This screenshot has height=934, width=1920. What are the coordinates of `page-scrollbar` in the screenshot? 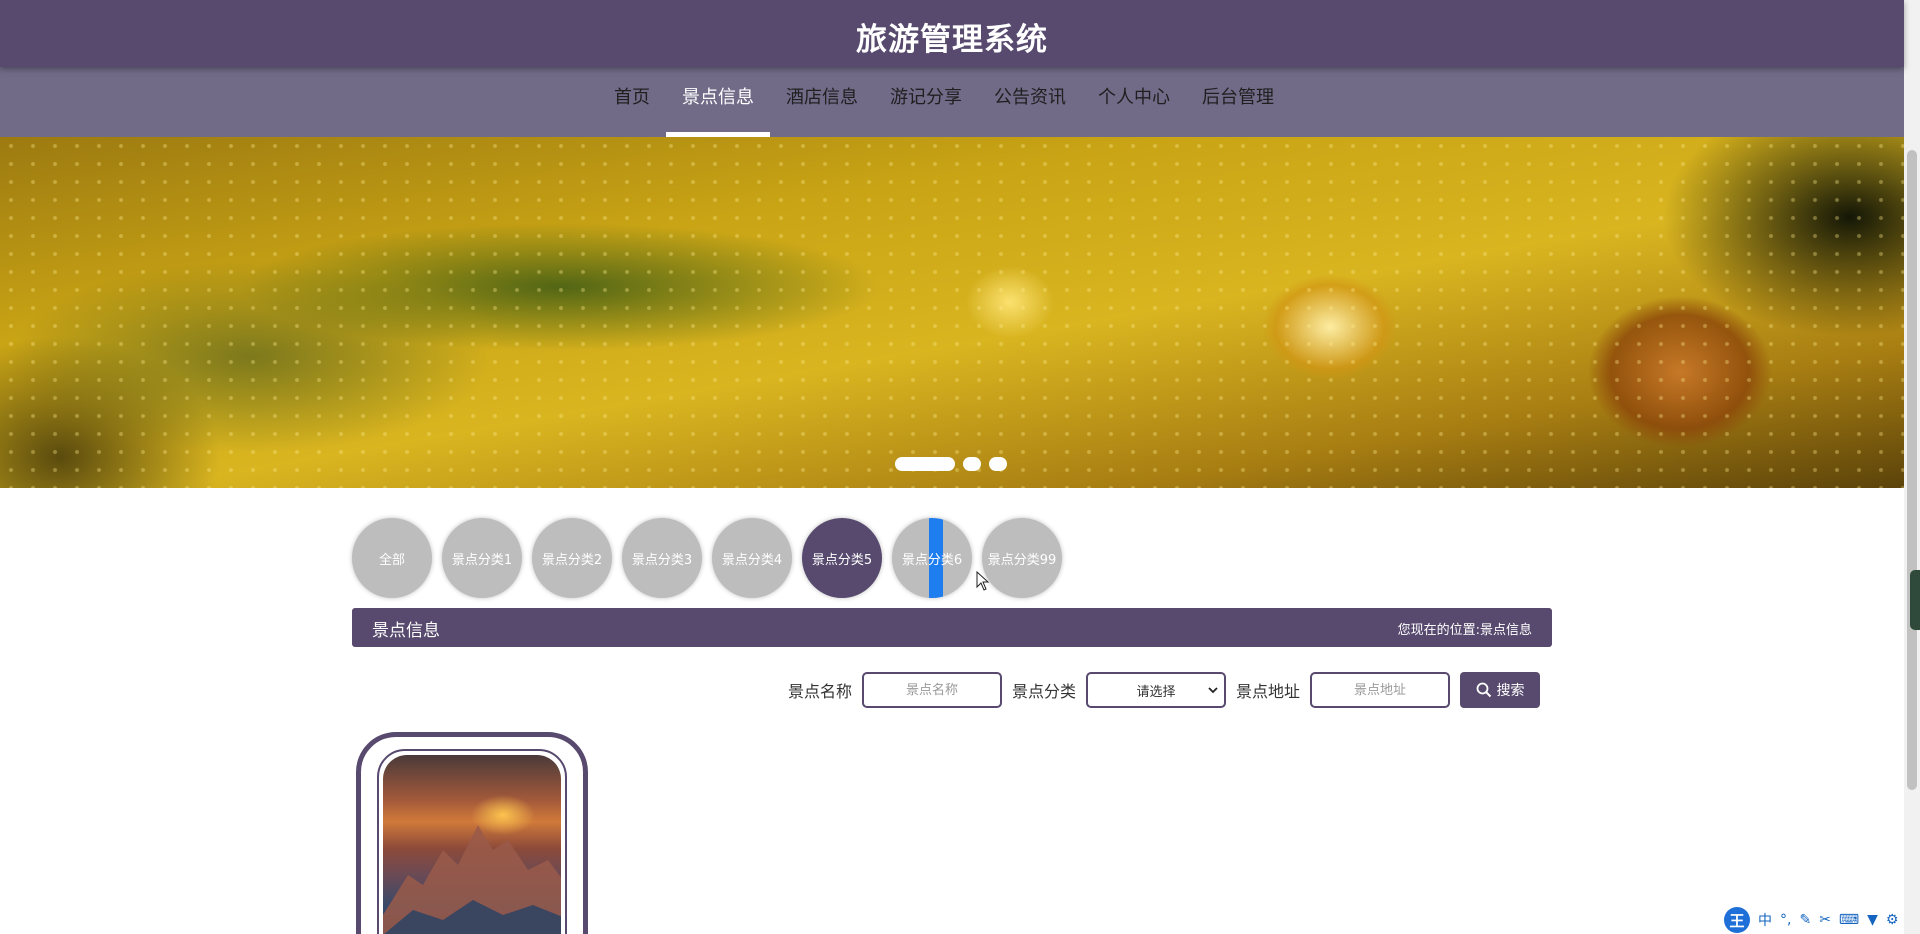 It's located at (1912, 467).